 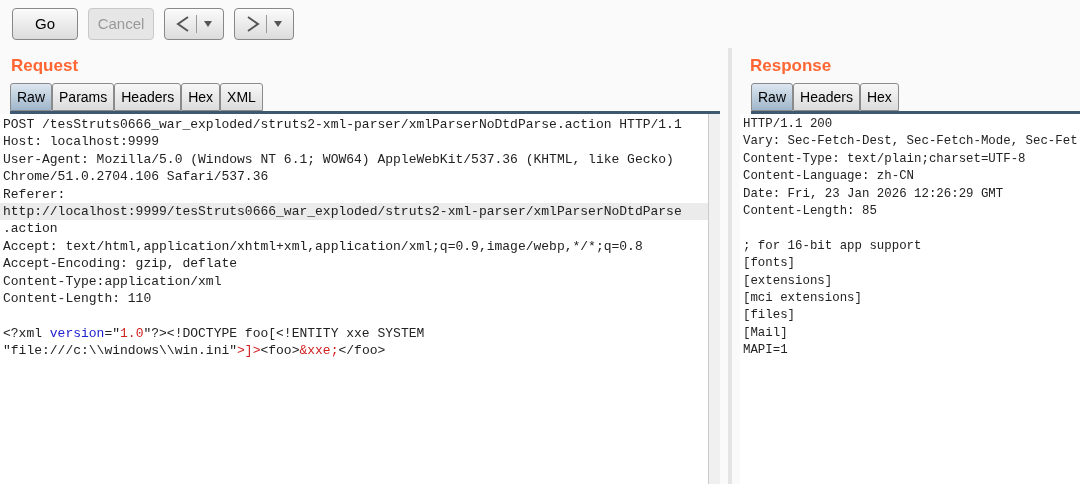 What do you see at coordinates (45, 24) in the screenshot?
I see `toolbar-button: Go` at bounding box center [45, 24].